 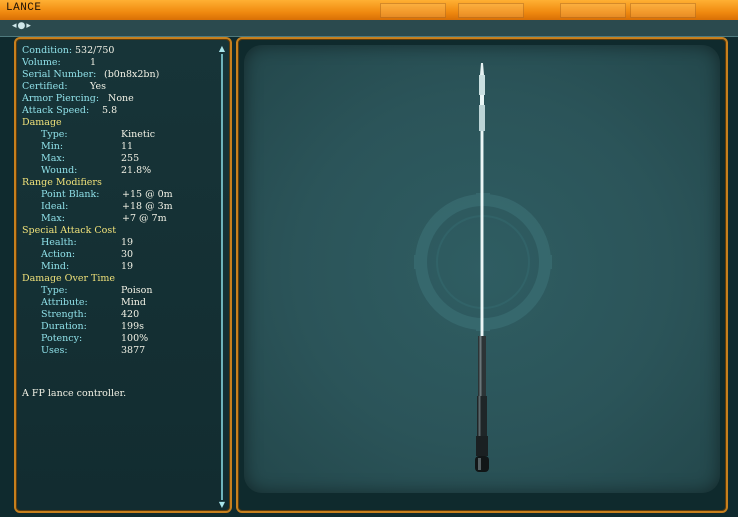 I want to click on attribute-value: Poison, so click(x=137, y=290).